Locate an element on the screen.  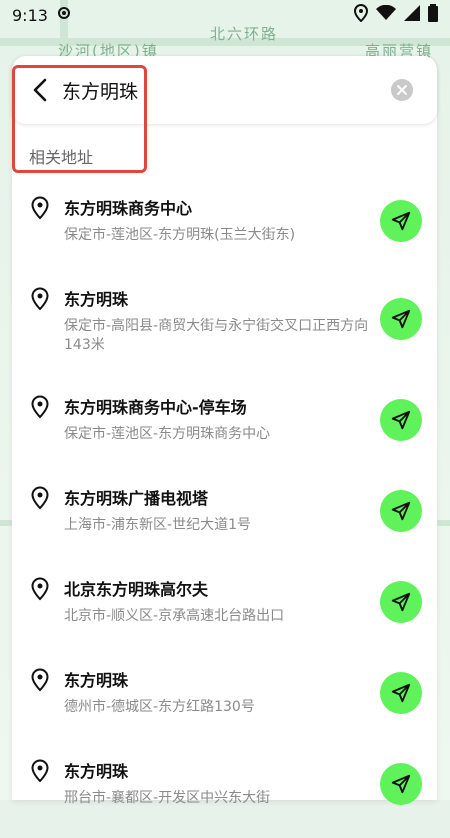
back-button is located at coordinates (40, 90).